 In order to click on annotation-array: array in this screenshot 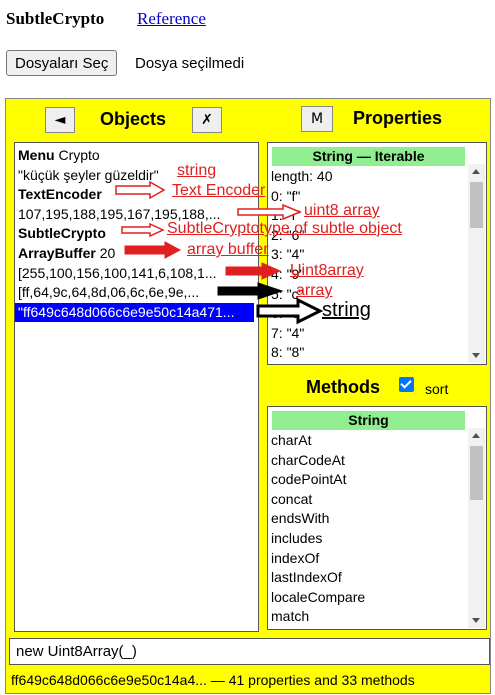, I will do `click(314, 290)`.